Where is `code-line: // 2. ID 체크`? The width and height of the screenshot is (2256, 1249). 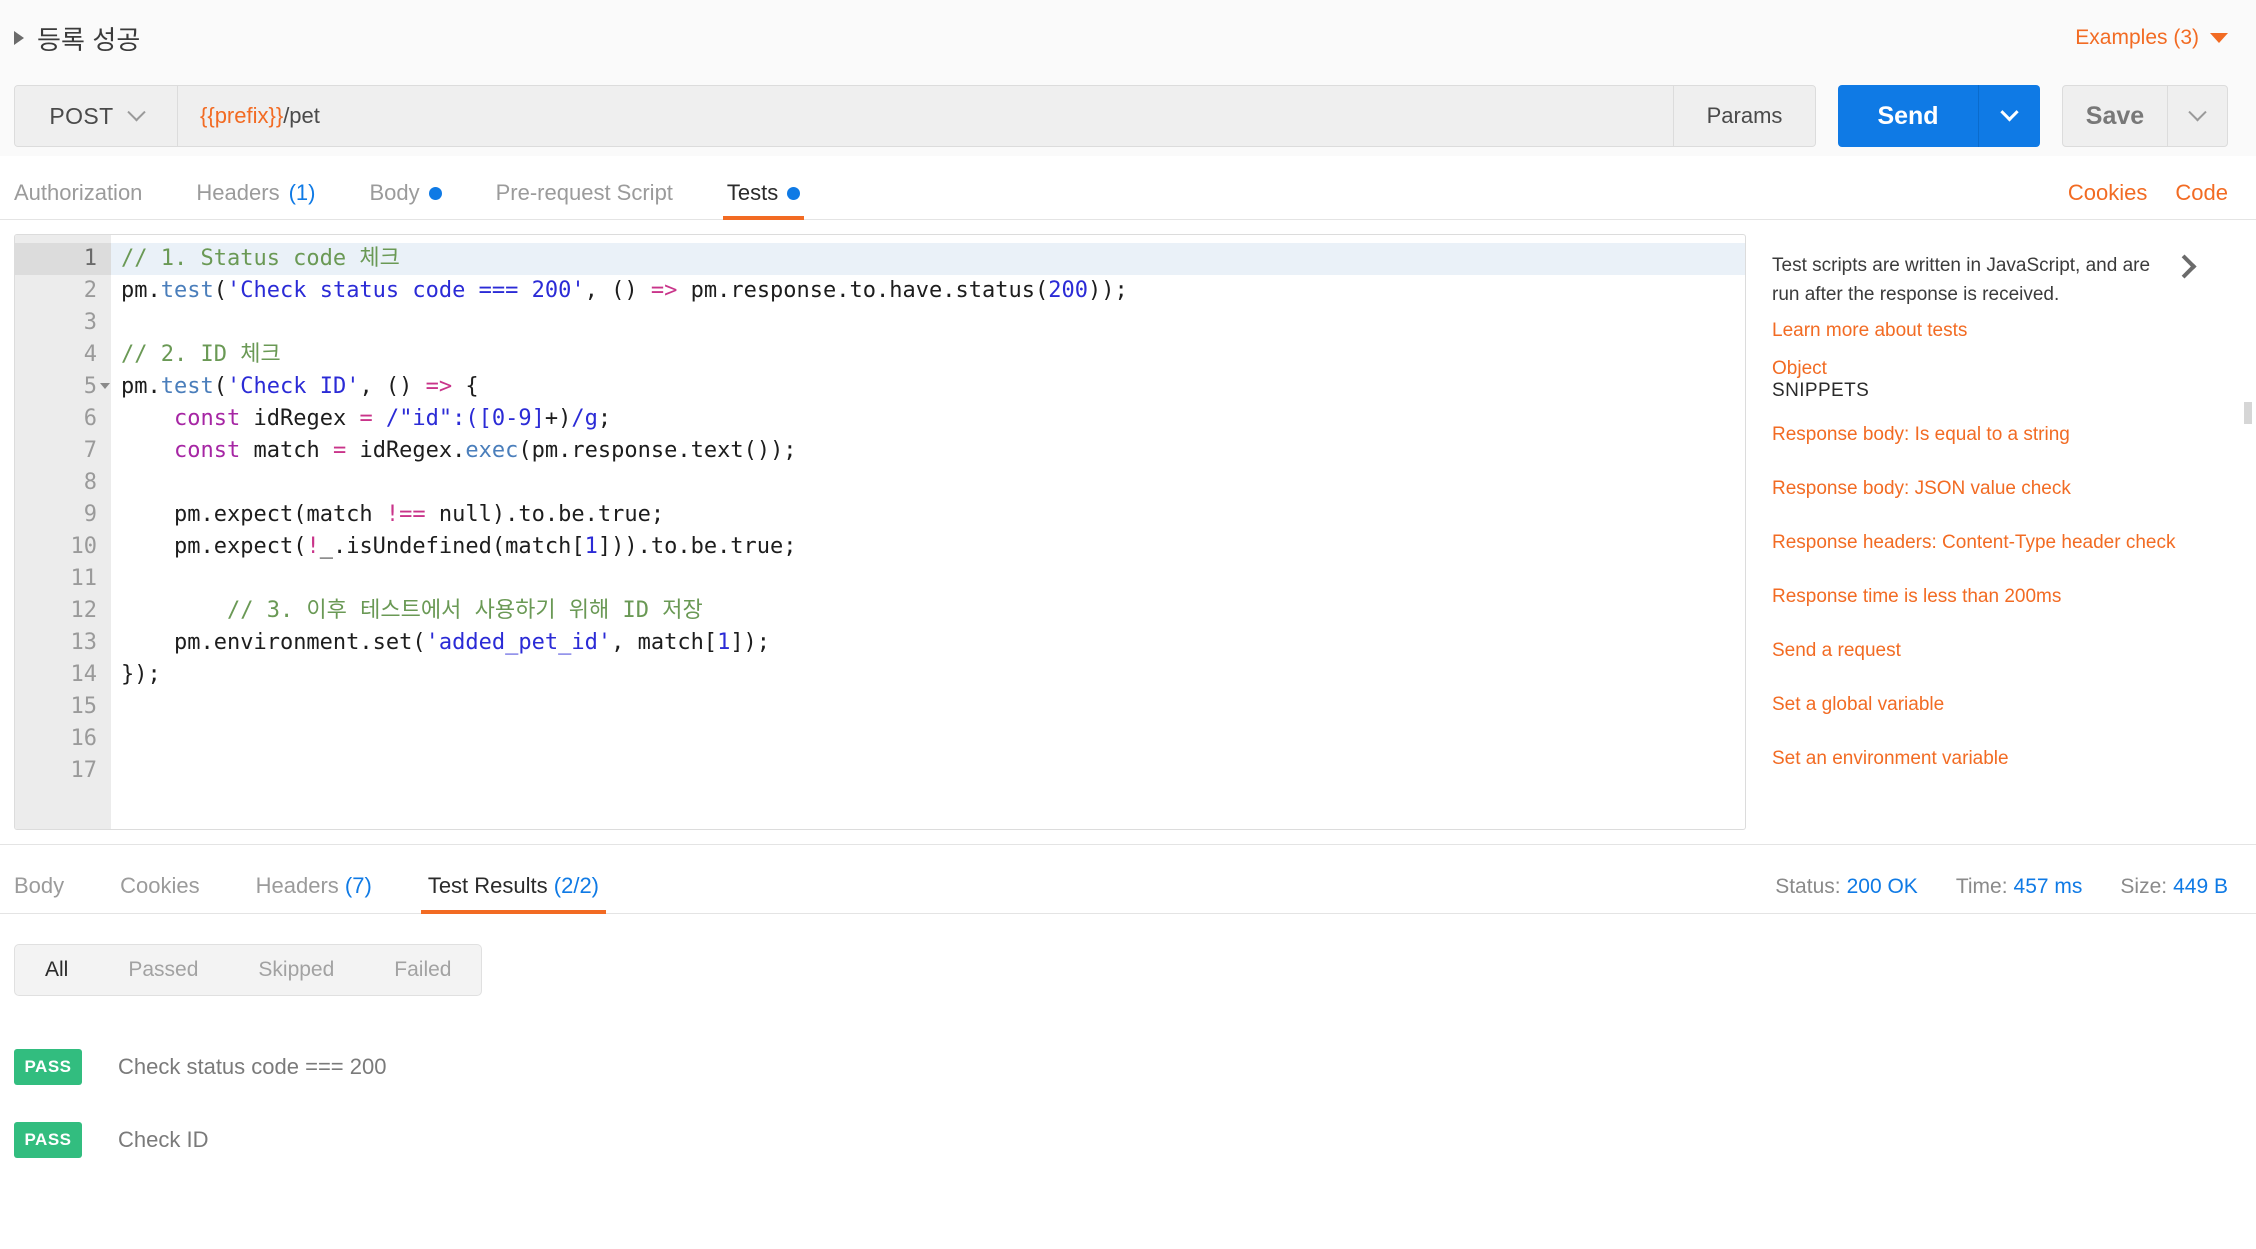
code-line: // 2. ID 체크 is located at coordinates (201, 354).